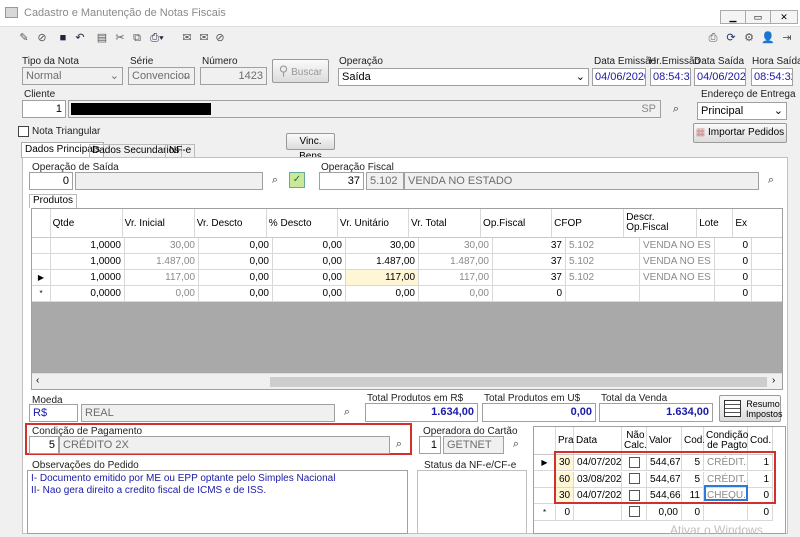 Image resolution: width=800 pixels, height=537 pixels. What do you see at coordinates (24, 38) in the screenshot?
I see `edit-icon: ✎` at bounding box center [24, 38].